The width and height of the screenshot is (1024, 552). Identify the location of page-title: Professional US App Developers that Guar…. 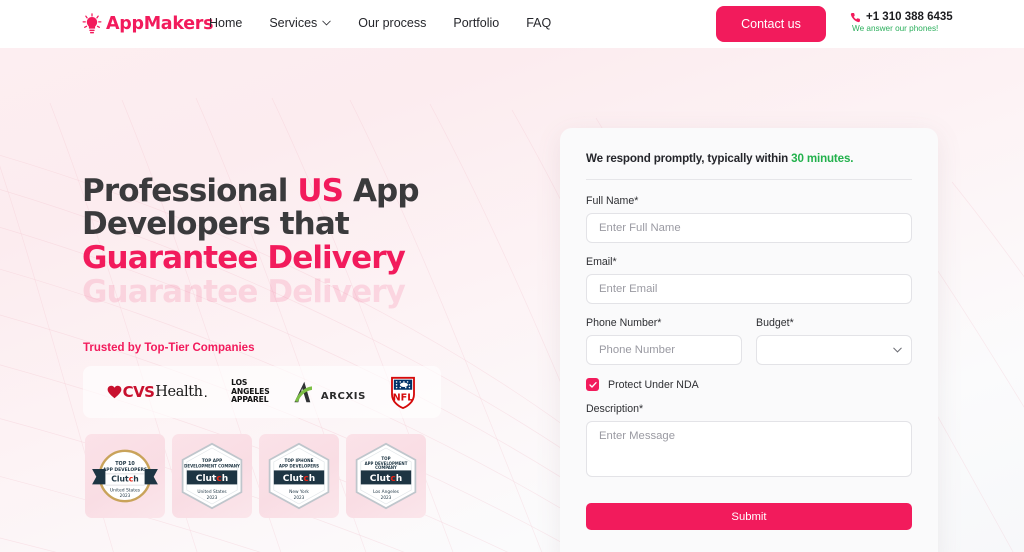
(292, 224).